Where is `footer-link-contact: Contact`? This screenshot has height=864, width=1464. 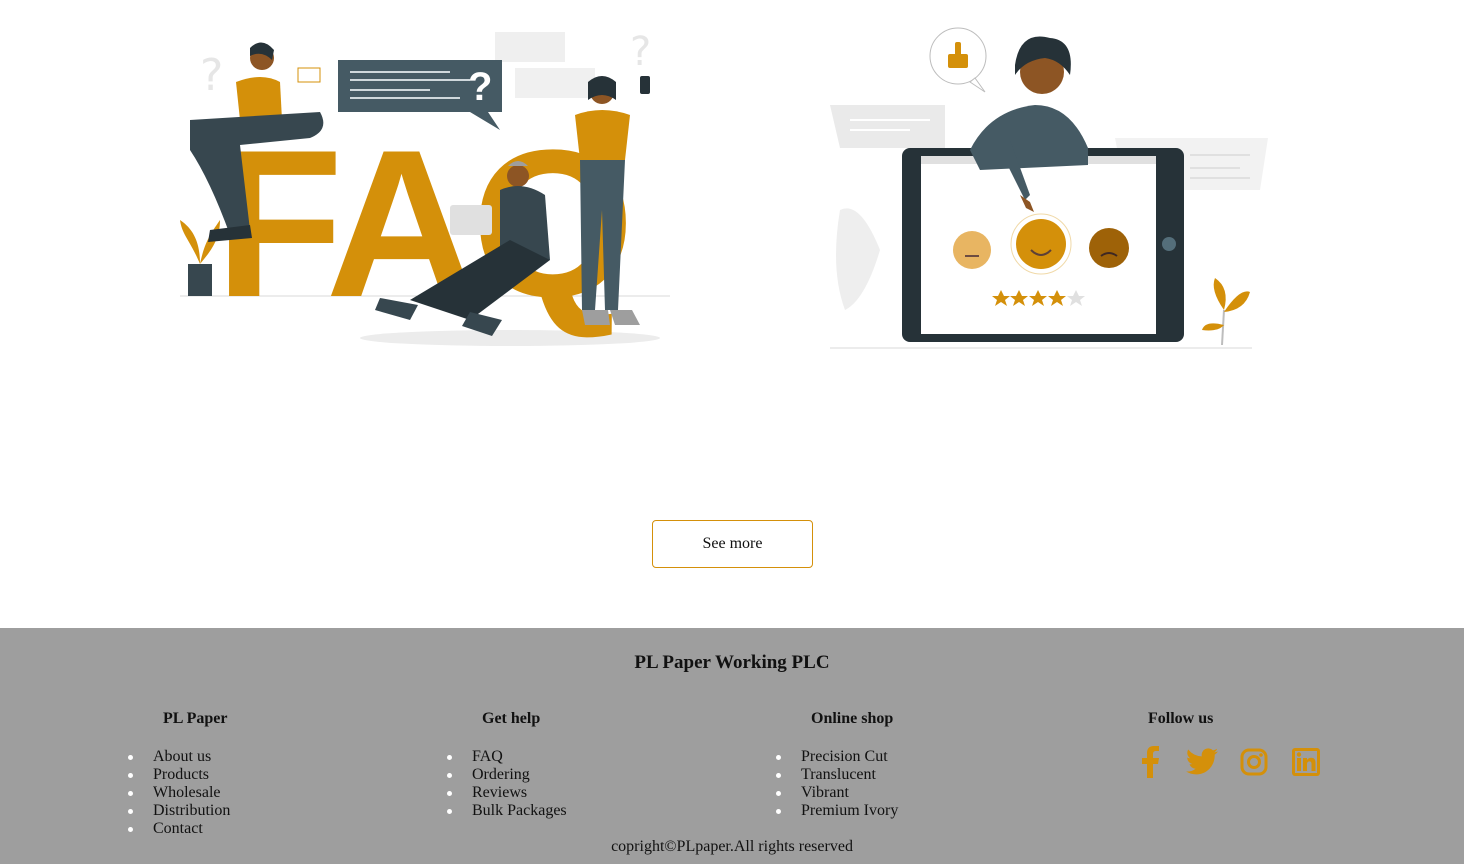 footer-link-contact: Contact is located at coordinates (178, 829).